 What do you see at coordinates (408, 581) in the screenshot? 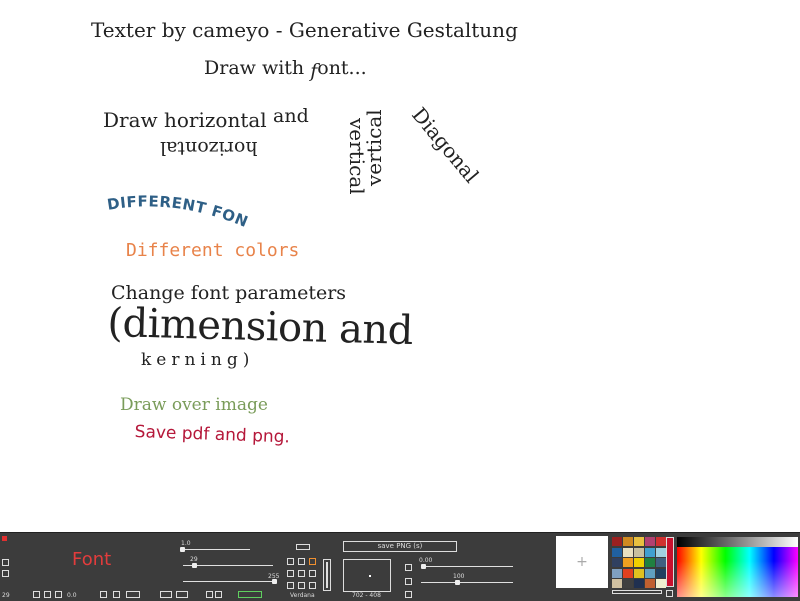
I see `zoom-icon` at bounding box center [408, 581].